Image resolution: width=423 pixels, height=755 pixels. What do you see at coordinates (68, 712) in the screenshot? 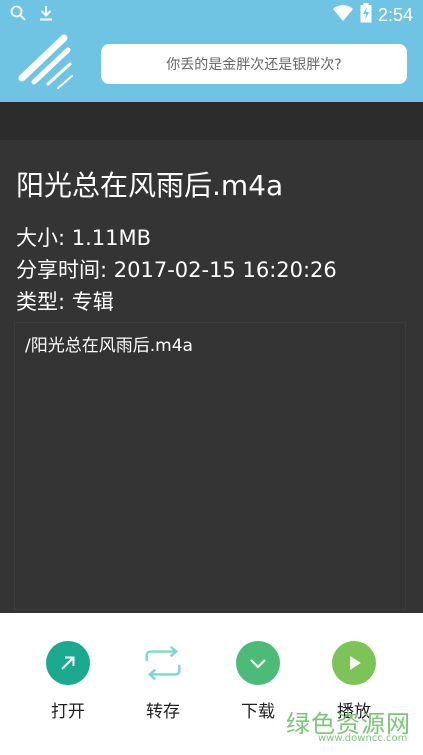
I see `open-label: 打开` at bounding box center [68, 712].